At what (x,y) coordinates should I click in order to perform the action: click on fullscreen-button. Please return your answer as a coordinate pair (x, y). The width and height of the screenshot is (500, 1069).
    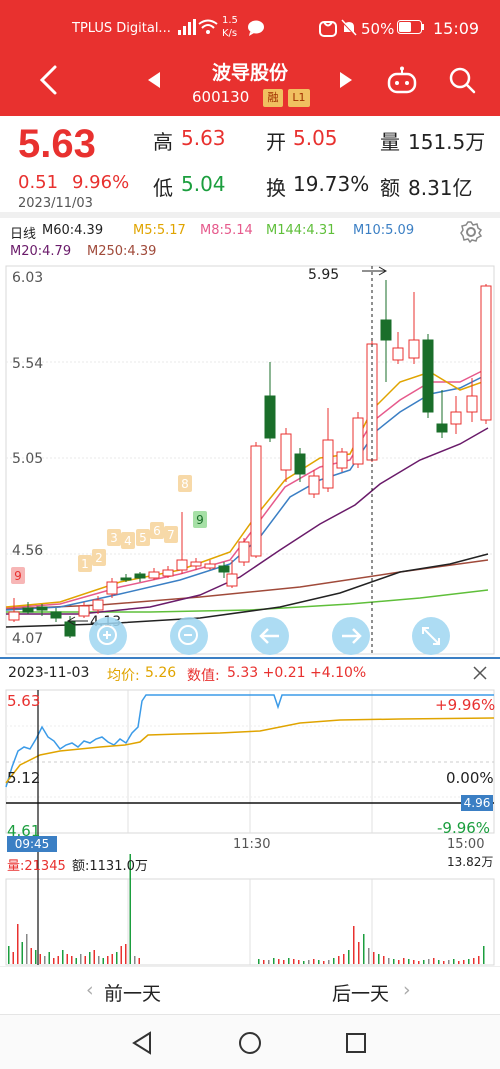
    Looking at the image, I should click on (431, 636).